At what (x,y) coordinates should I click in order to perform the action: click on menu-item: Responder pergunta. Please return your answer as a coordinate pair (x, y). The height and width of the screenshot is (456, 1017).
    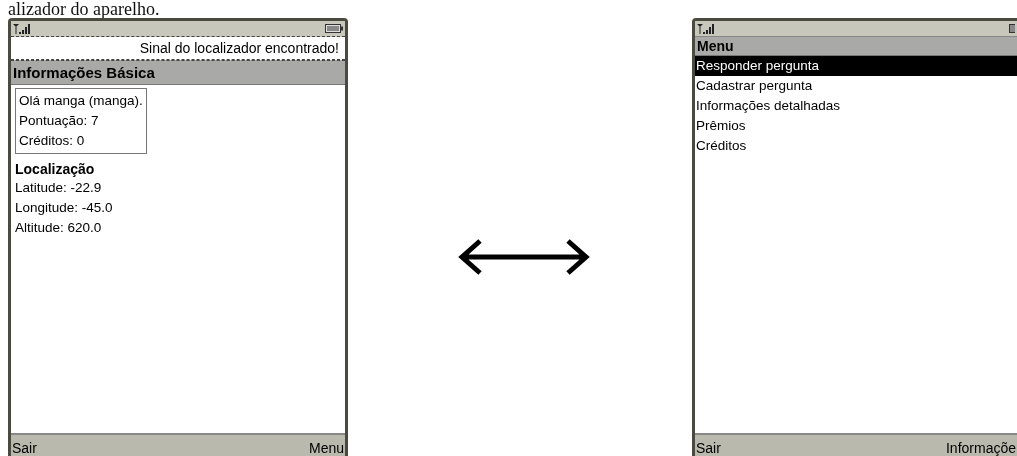
    Looking at the image, I should click on (856, 66).